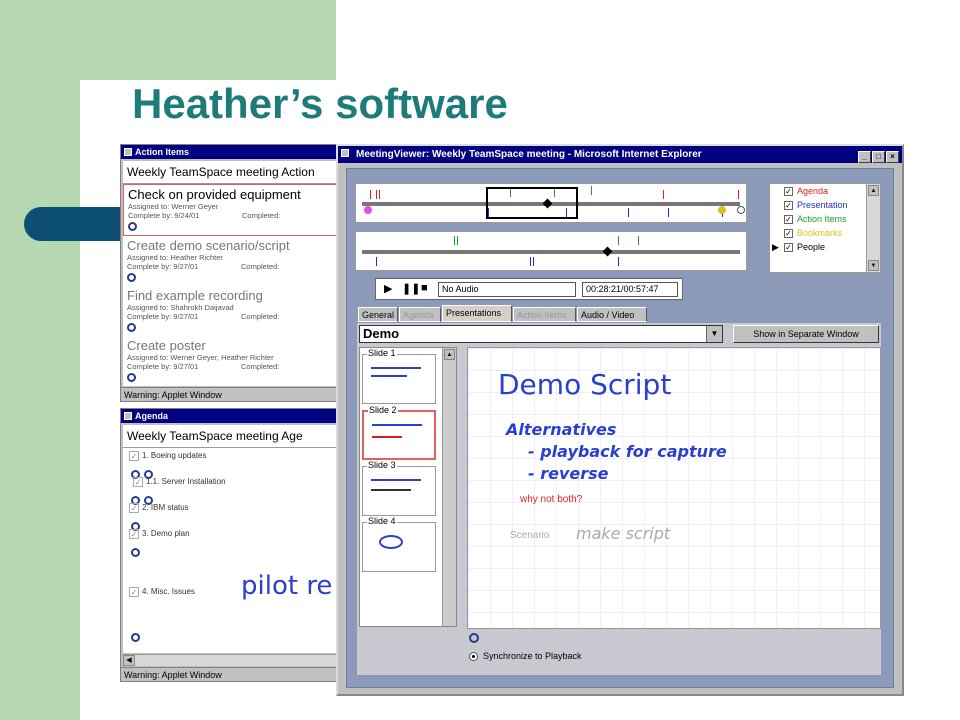 The width and height of the screenshot is (960, 720). Describe the element at coordinates (806, 334) in the screenshot. I see `show-separate-window-button: Show in Separate Window` at that location.